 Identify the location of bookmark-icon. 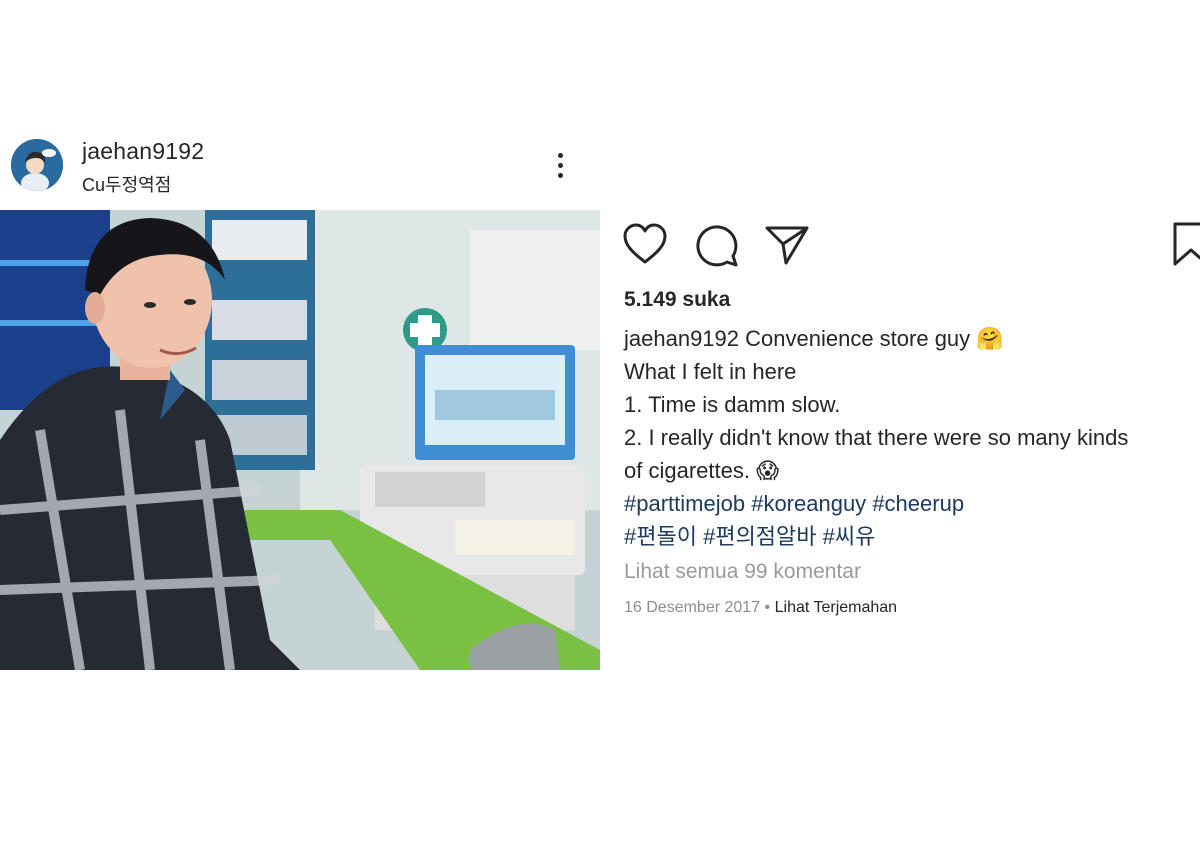
(1186, 244).